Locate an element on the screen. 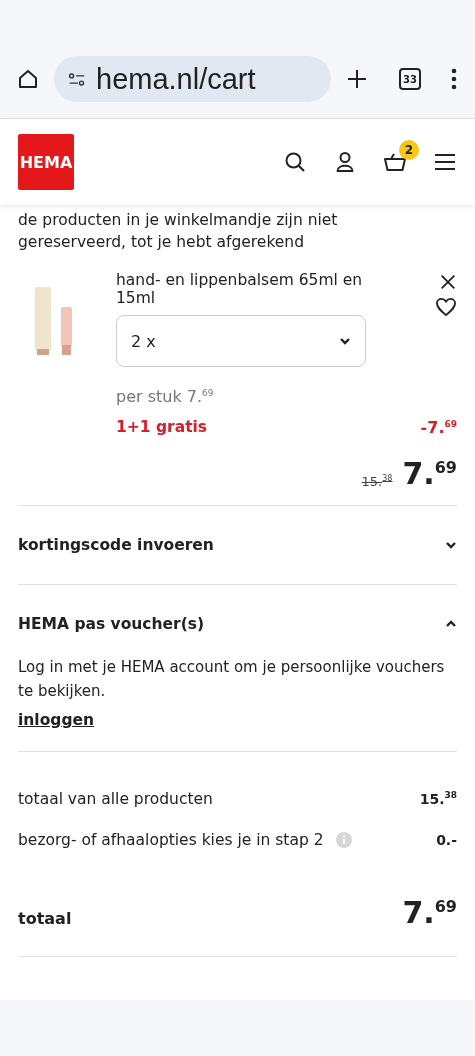 The width and height of the screenshot is (475, 1056). summary-value: 0.- is located at coordinates (446, 839).